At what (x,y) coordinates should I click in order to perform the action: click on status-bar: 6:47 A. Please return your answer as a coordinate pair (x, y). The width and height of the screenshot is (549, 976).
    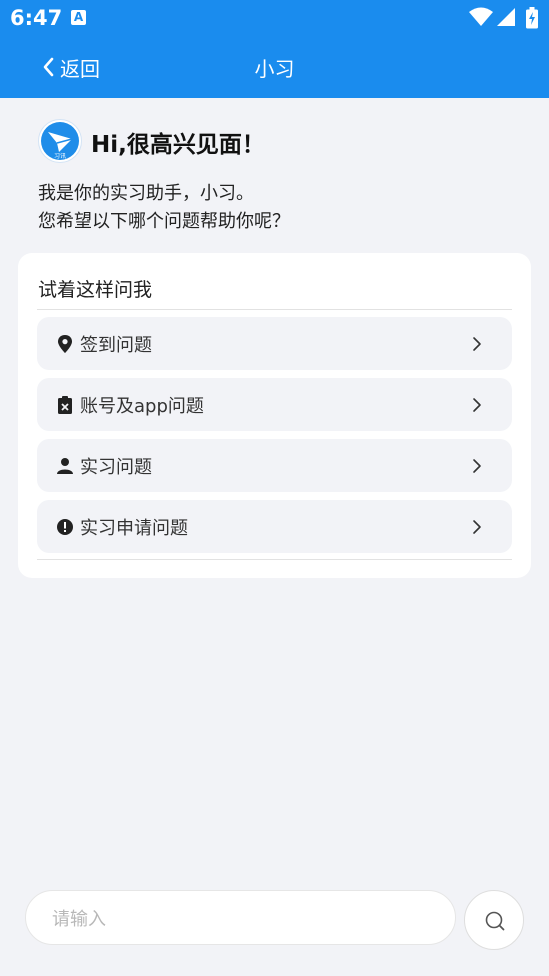
    Looking at the image, I should click on (274, 18).